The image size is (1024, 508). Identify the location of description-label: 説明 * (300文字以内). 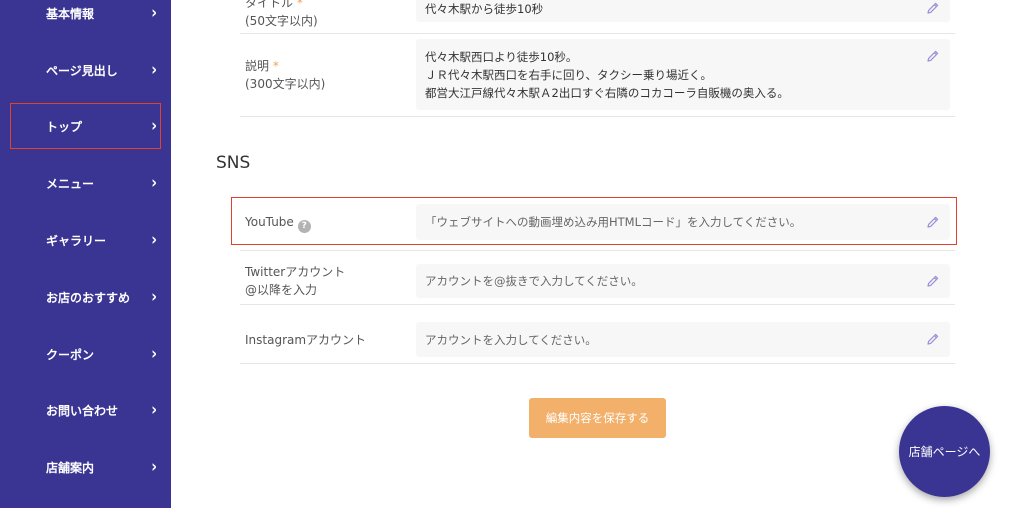
(285, 75).